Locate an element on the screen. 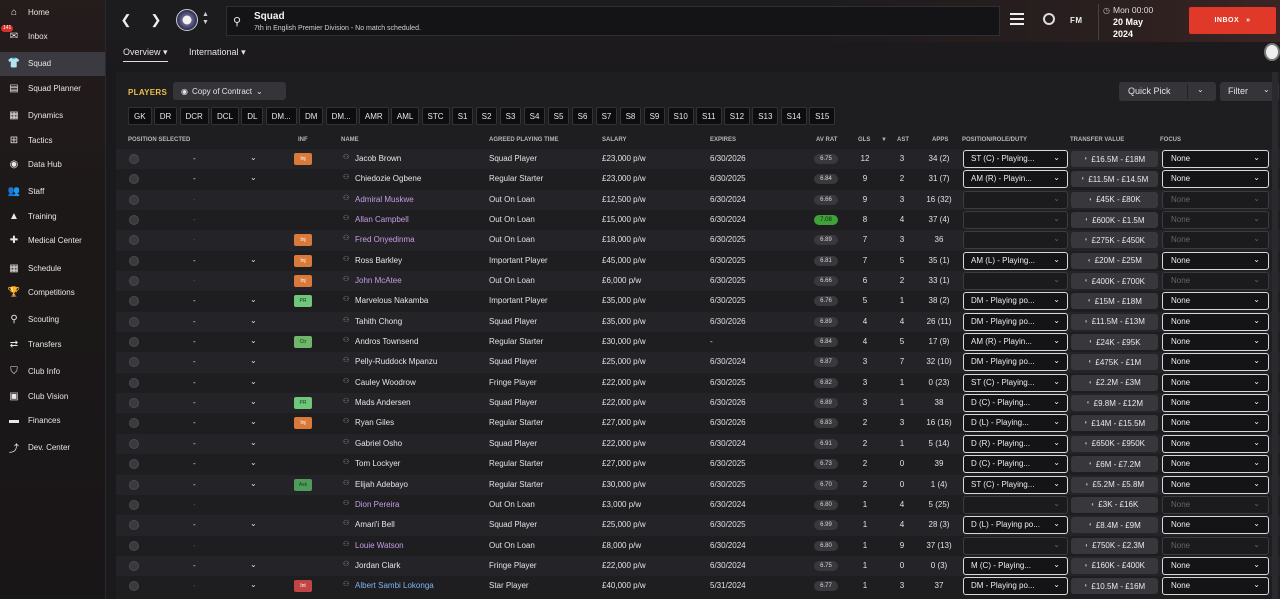 The width and height of the screenshot is (1280, 599). position-role-duty-select: ST (C) - Playing... ⌄ is located at coordinates (1015, 484).